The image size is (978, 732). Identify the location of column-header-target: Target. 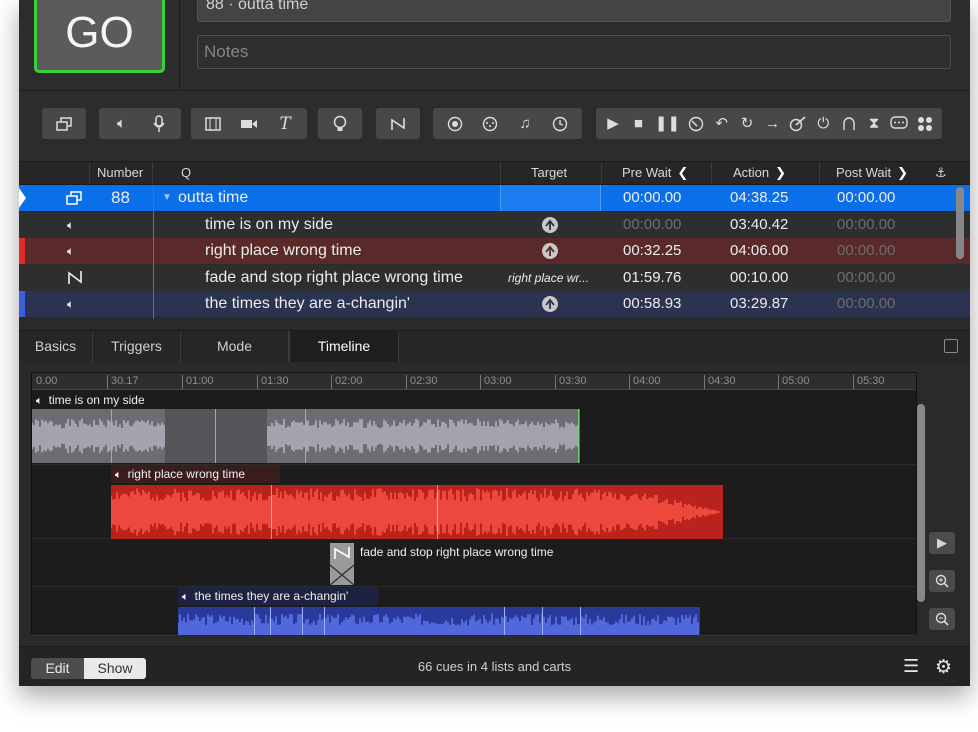
(549, 173).